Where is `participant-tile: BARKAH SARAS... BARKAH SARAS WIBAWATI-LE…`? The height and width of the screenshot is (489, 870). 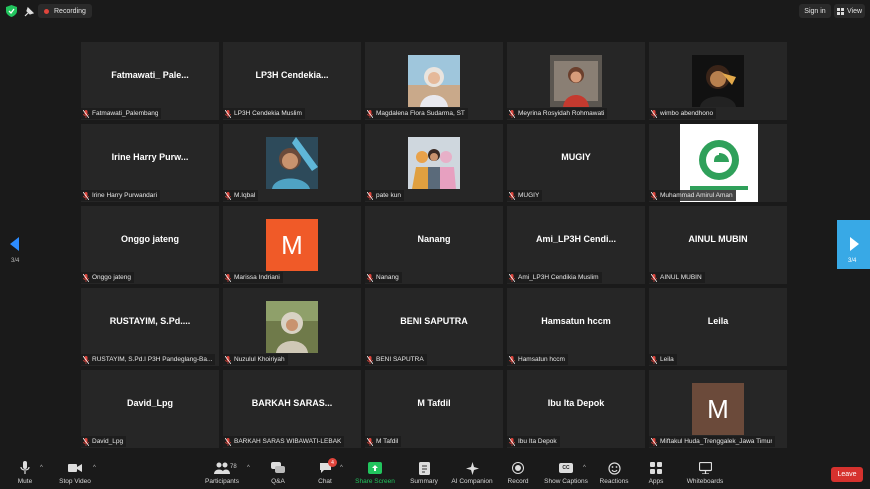
participant-tile: BARKAH SARAS... BARKAH SARAS WIBAWATI-LE… is located at coordinates (292, 409).